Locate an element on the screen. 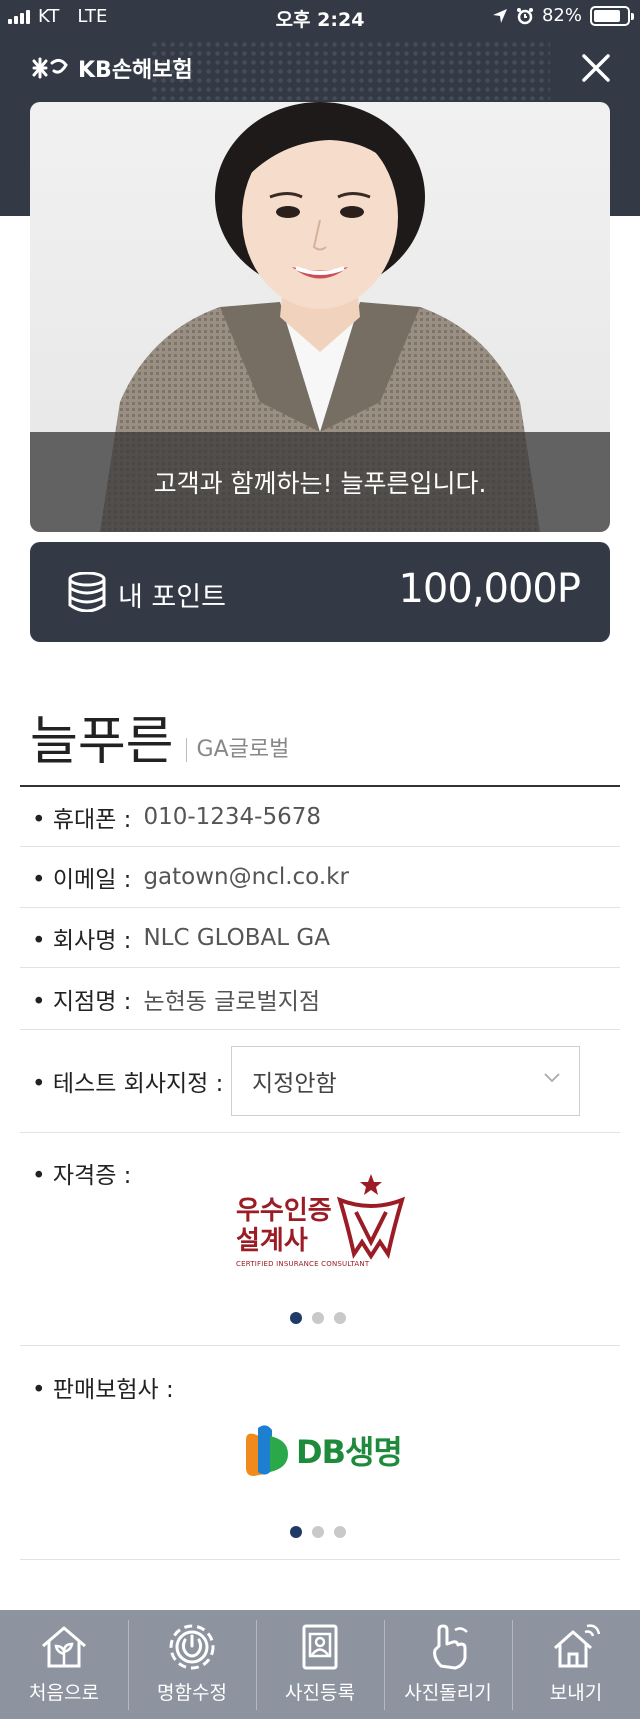  bottom-nav: 처음으로 명함수정 사진등록 사진돌리기 보내기 is located at coordinates (320, 1664).